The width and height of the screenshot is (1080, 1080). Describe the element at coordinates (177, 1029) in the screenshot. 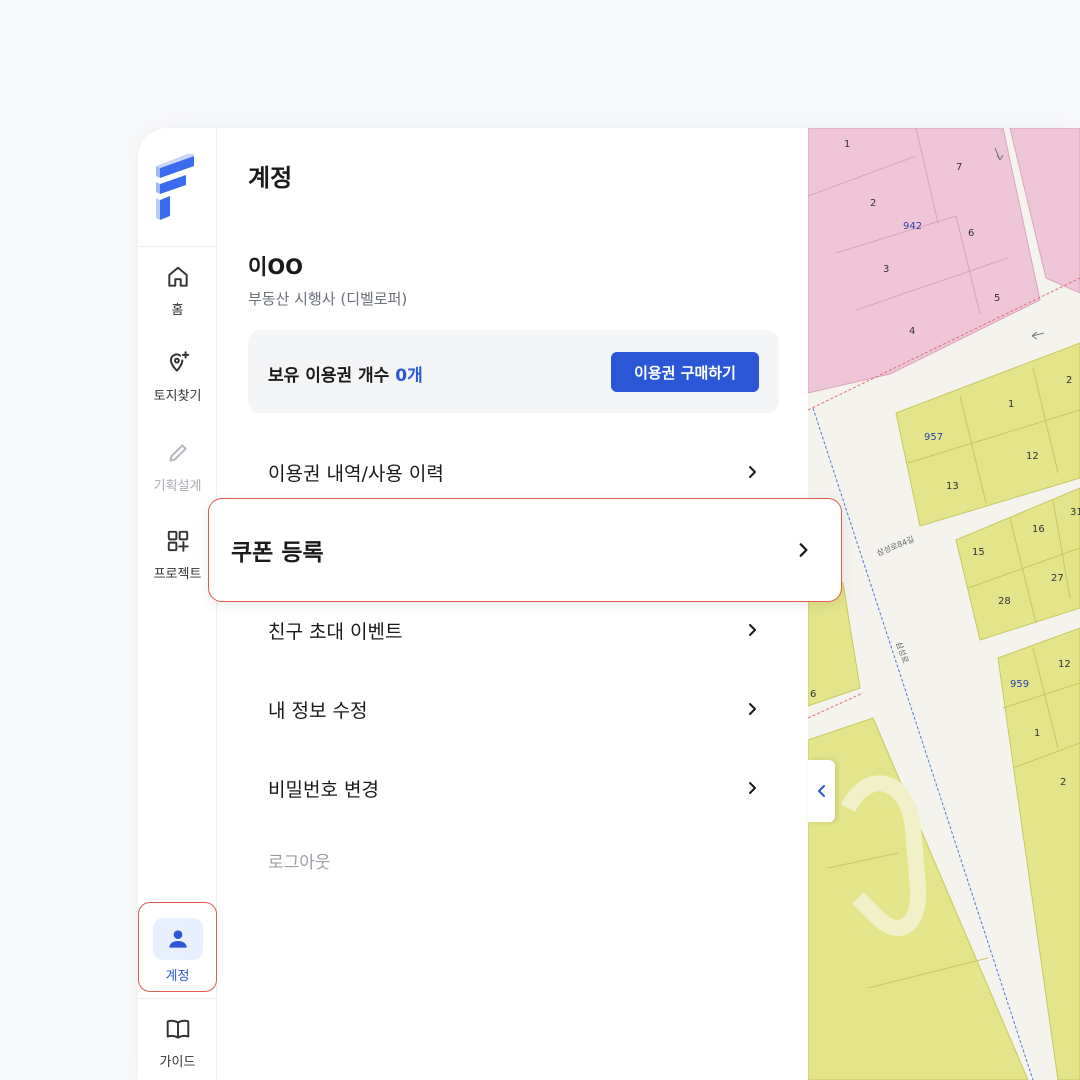

I see `book-icon` at that location.